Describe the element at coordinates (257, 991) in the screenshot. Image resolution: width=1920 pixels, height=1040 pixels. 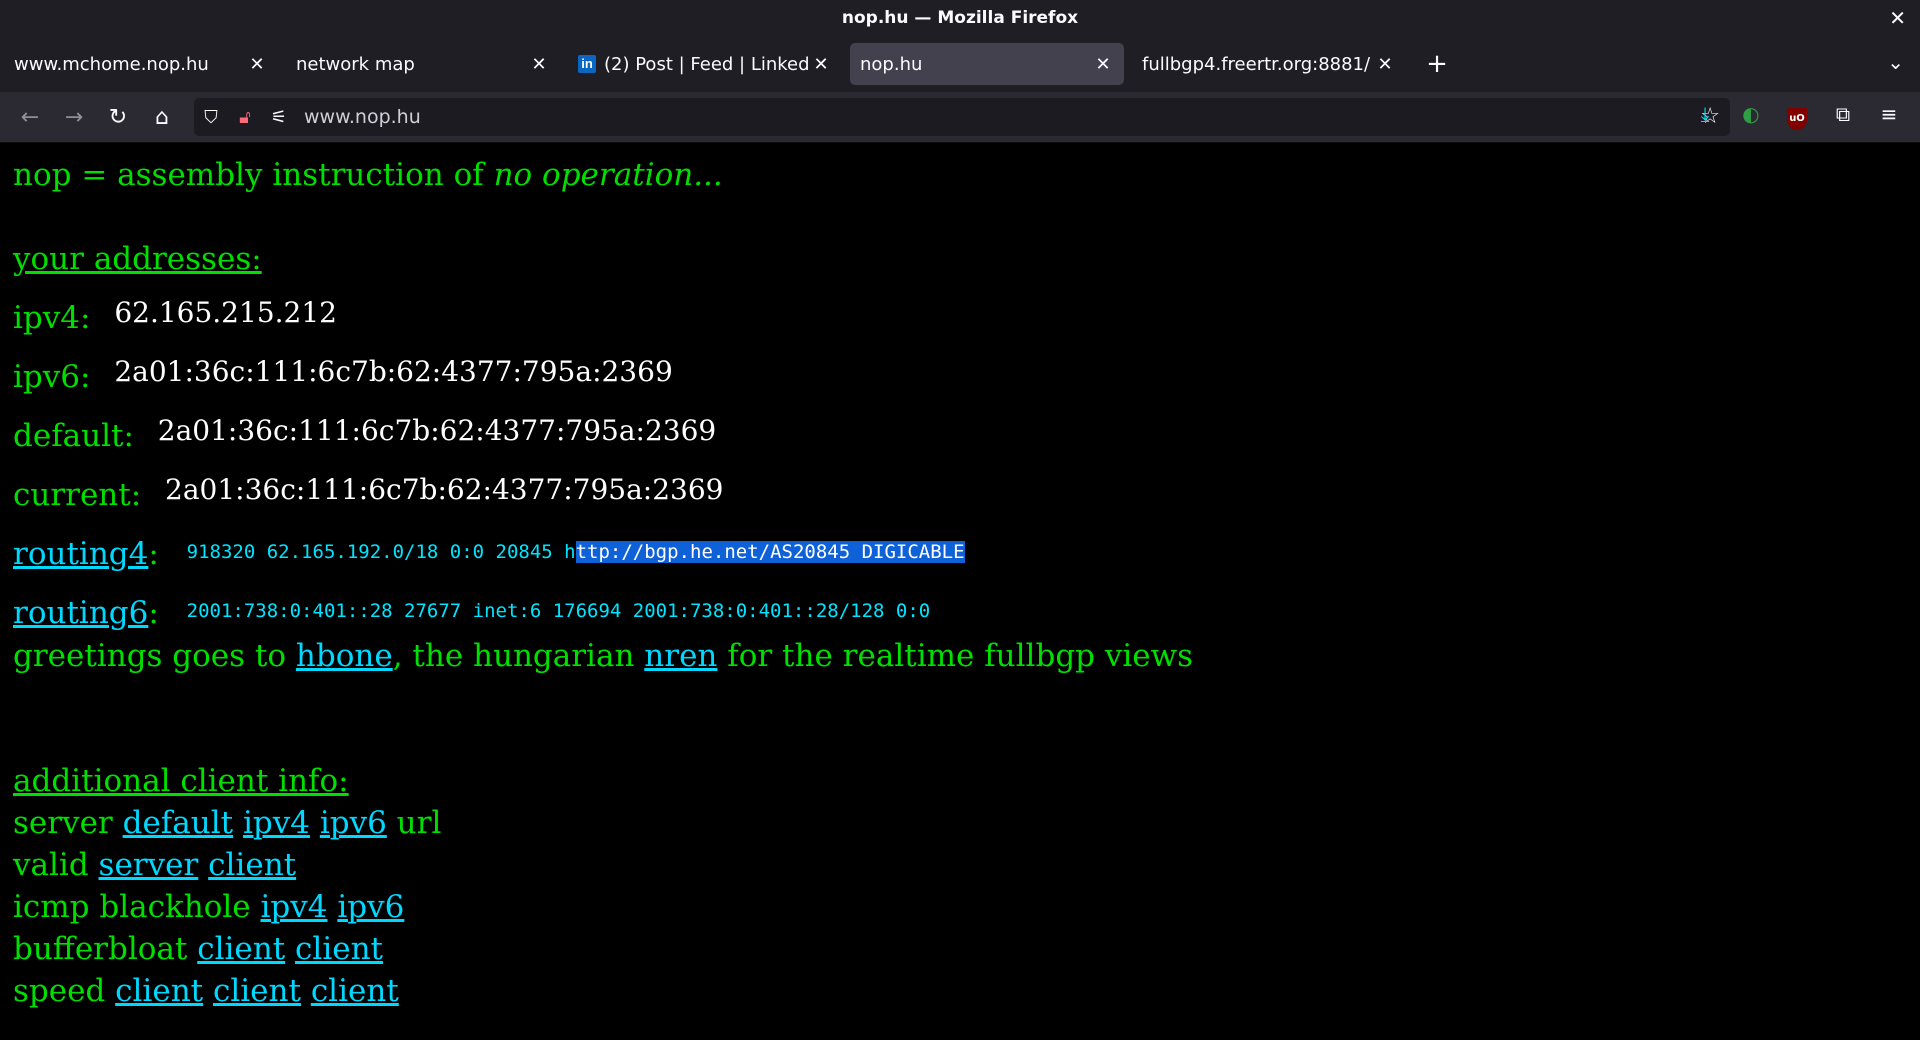
I see `speed-client-link-2: client` at that location.